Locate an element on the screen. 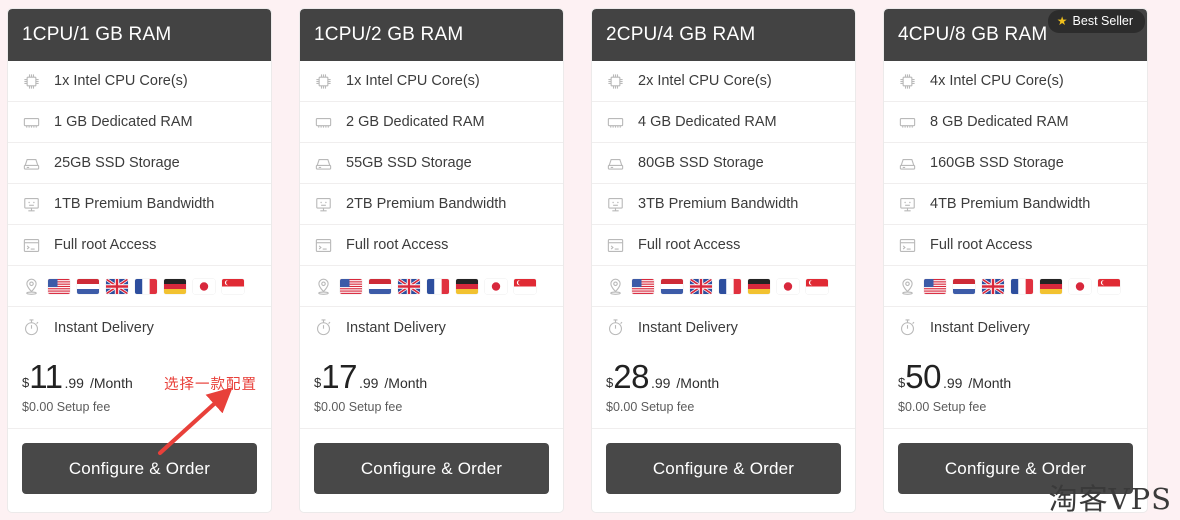 The image size is (1180, 520). feature-storage: 80GB SSD Storage is located at coordinates (723, 163).